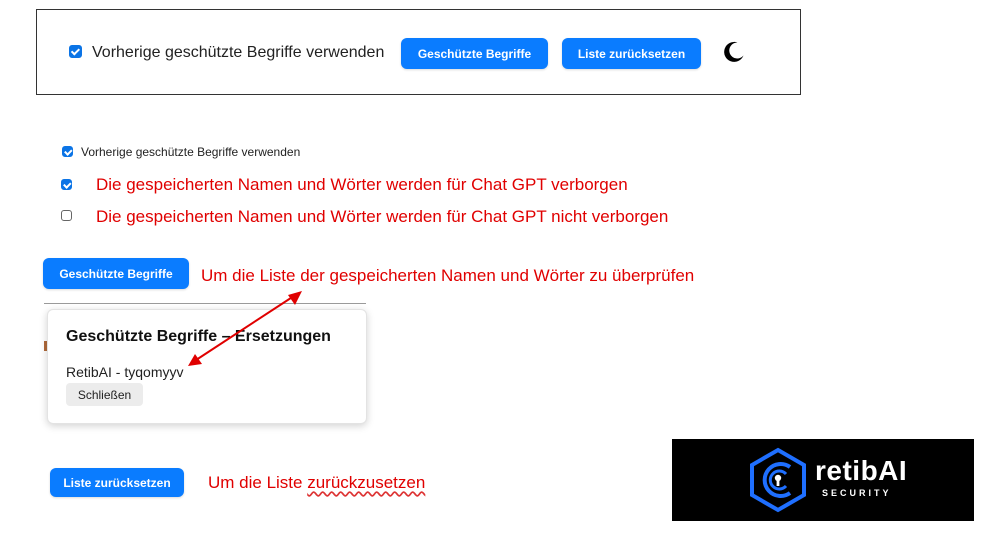  What do you see at coordinates (258, 482) in the screenshot?
I see `reset-note-prefix: Um die Liste` at bounding box center [258, 482].